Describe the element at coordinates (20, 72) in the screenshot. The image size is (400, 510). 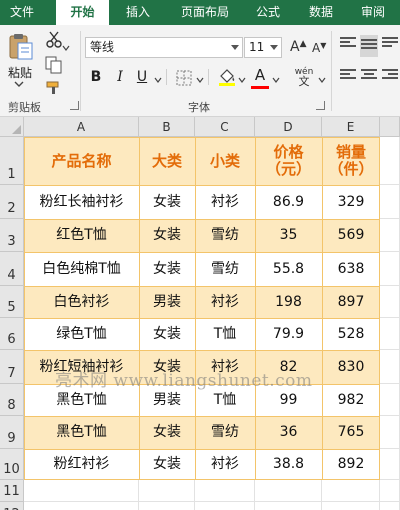
I see `paste-button: 粘贴` at that location.